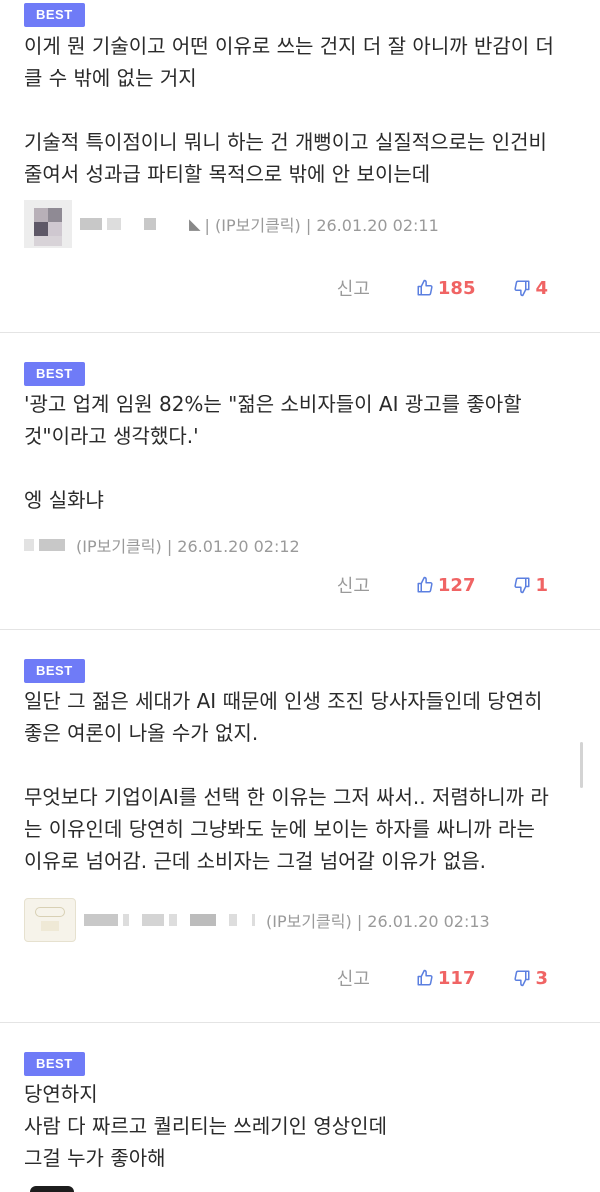  I want to click on level-icon: ◣, so click(195, 224).